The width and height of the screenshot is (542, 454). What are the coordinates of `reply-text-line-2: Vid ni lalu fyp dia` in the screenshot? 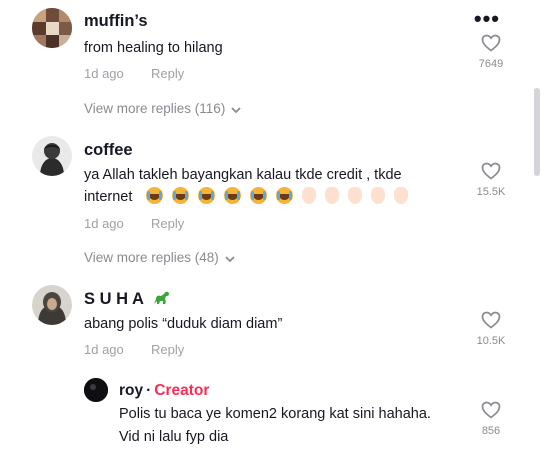 It's located at (174, 437).